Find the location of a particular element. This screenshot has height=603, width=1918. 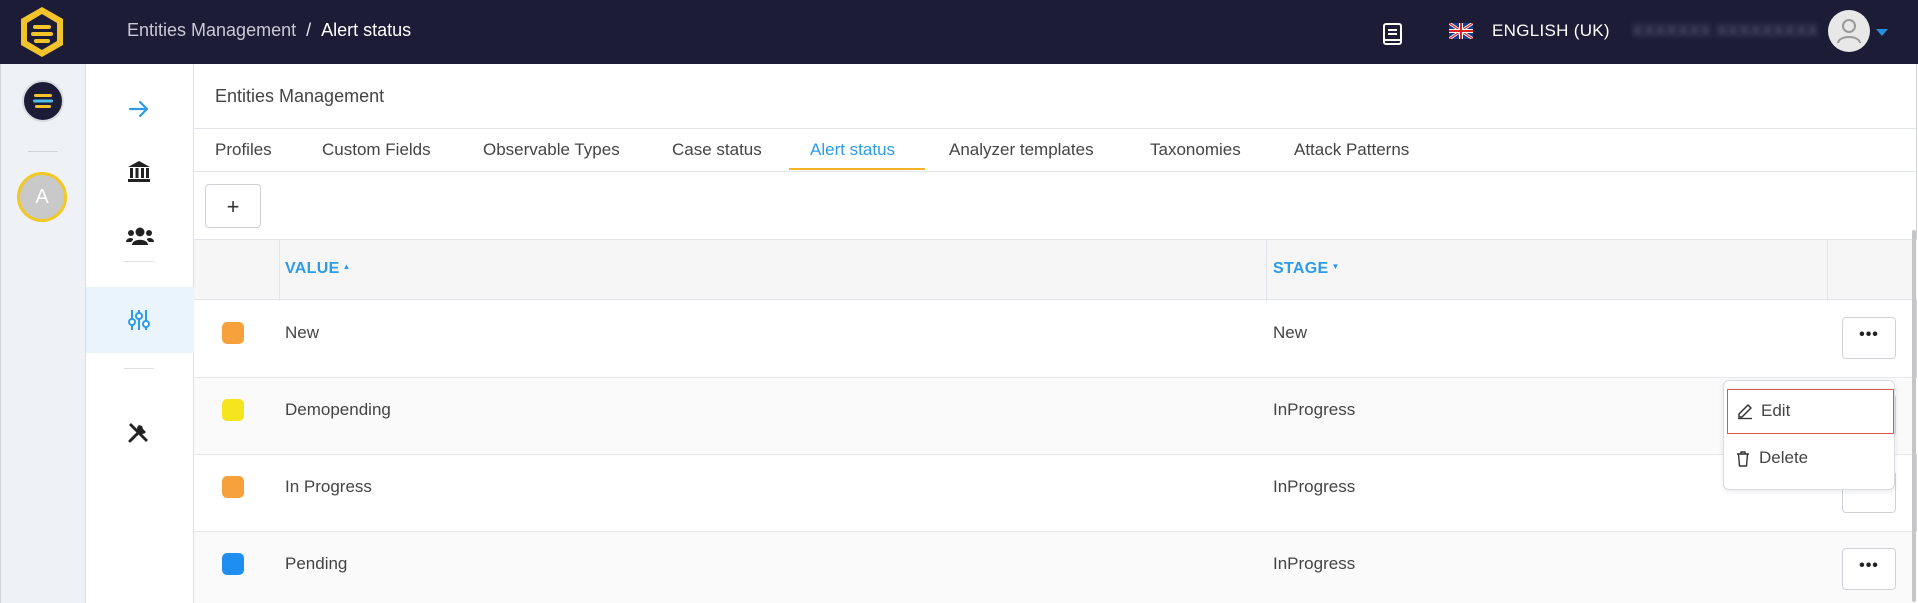

thehive-logo is located at coordinates (42, 32).